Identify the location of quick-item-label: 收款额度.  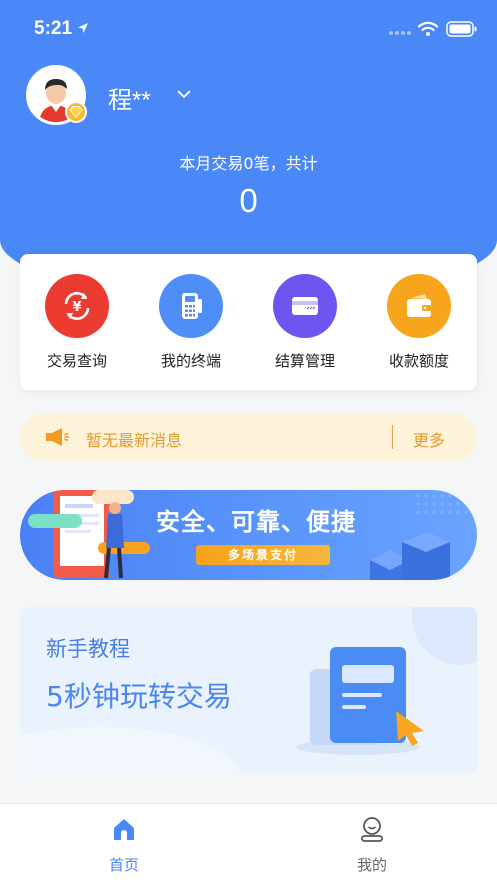
(418, 361).